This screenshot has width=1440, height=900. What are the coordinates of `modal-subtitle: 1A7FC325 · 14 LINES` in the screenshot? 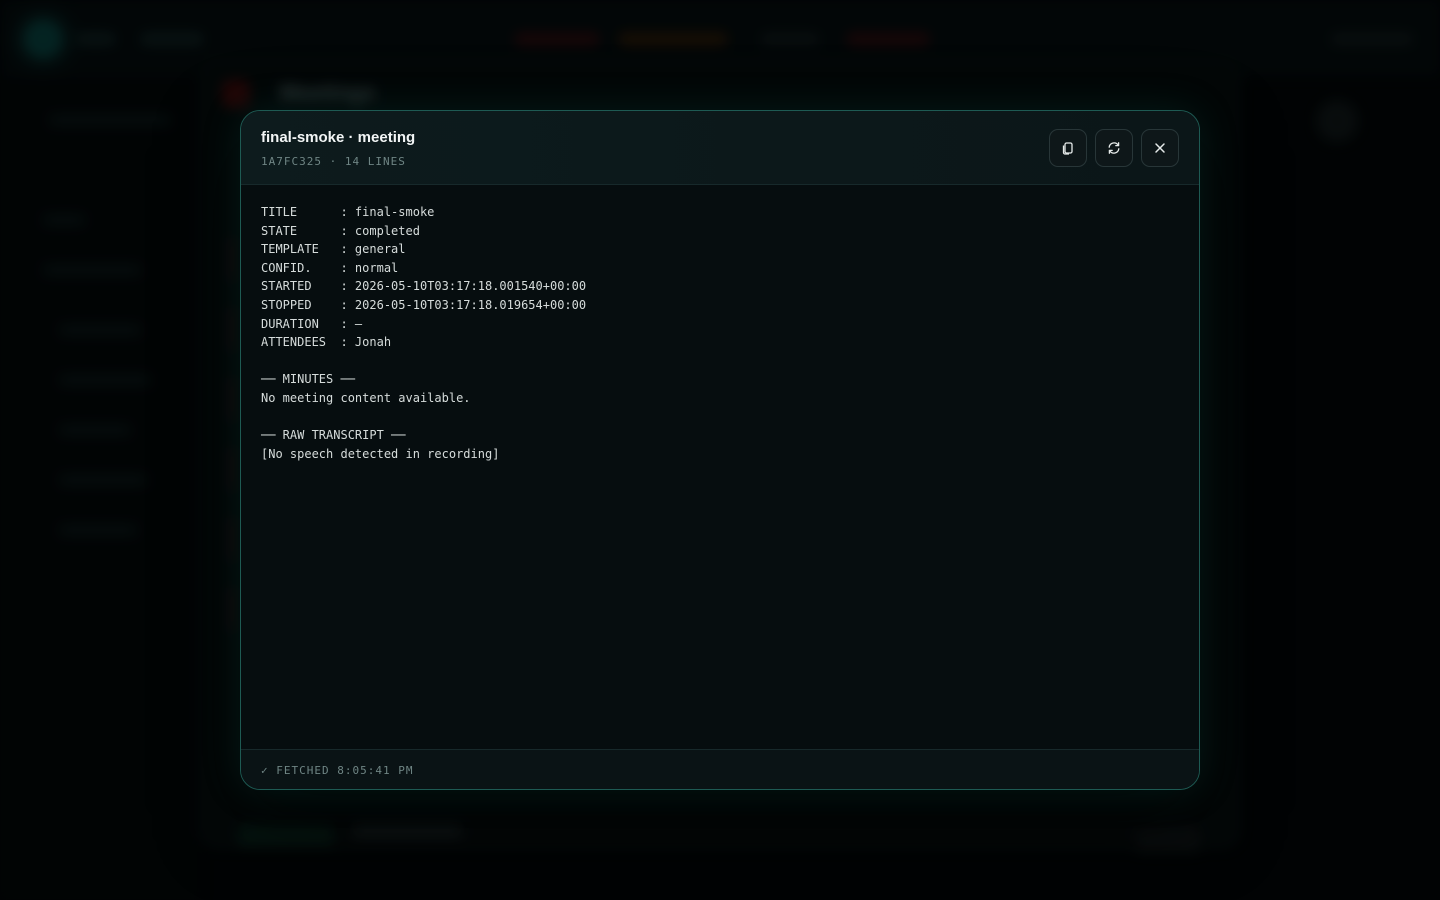 It's located at (333, 161).